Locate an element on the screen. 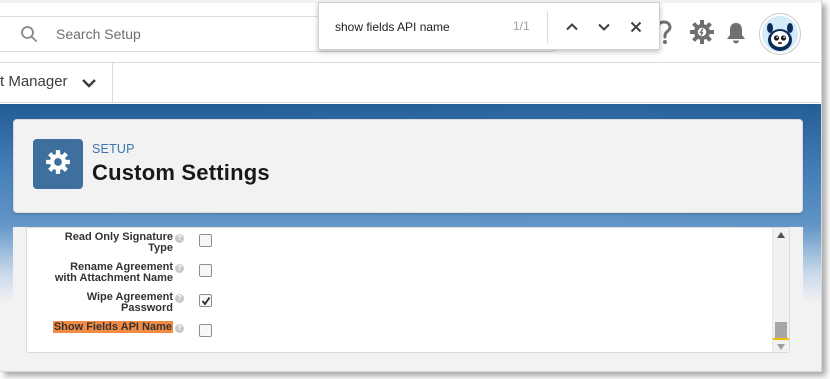  setting-label: Show Fields API Name is located at coordinates (100, 327).